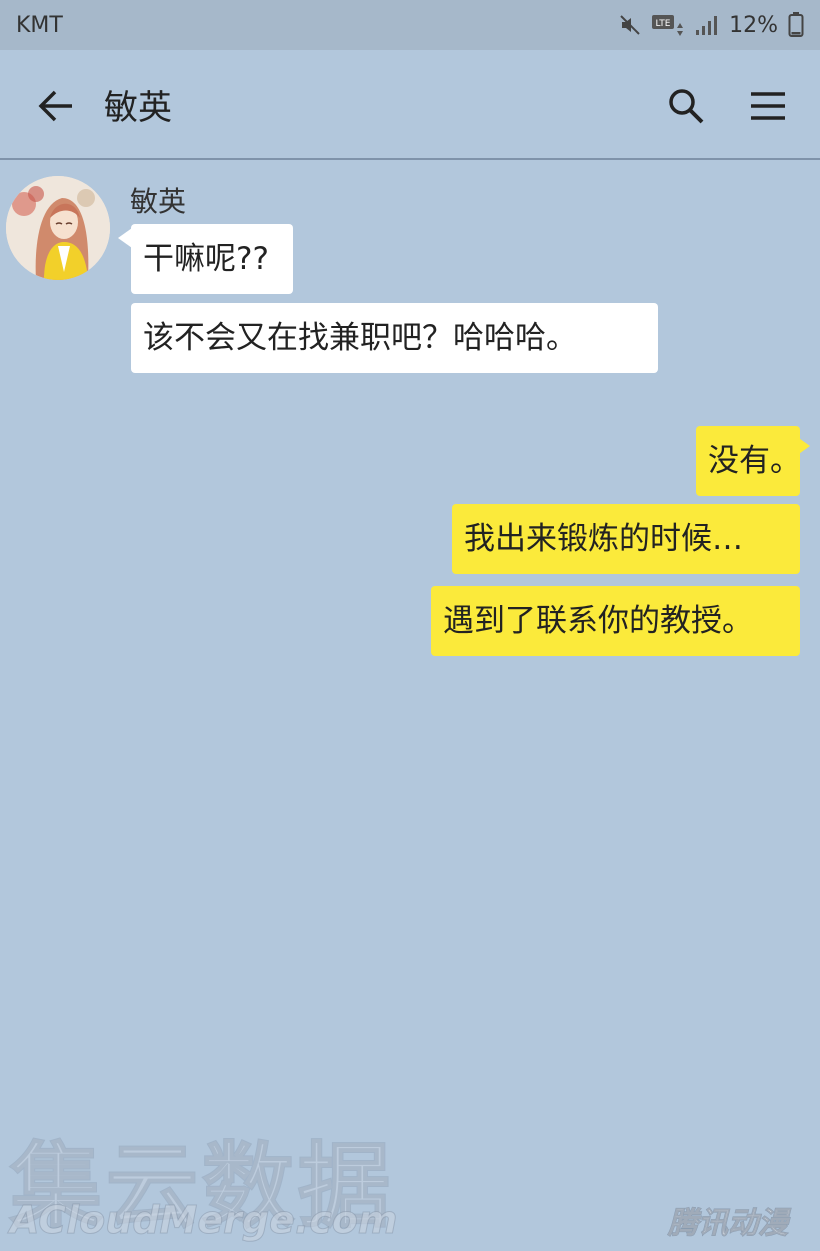  I want to click on incoming-message: 干嘛呢??, so click(212, 259).